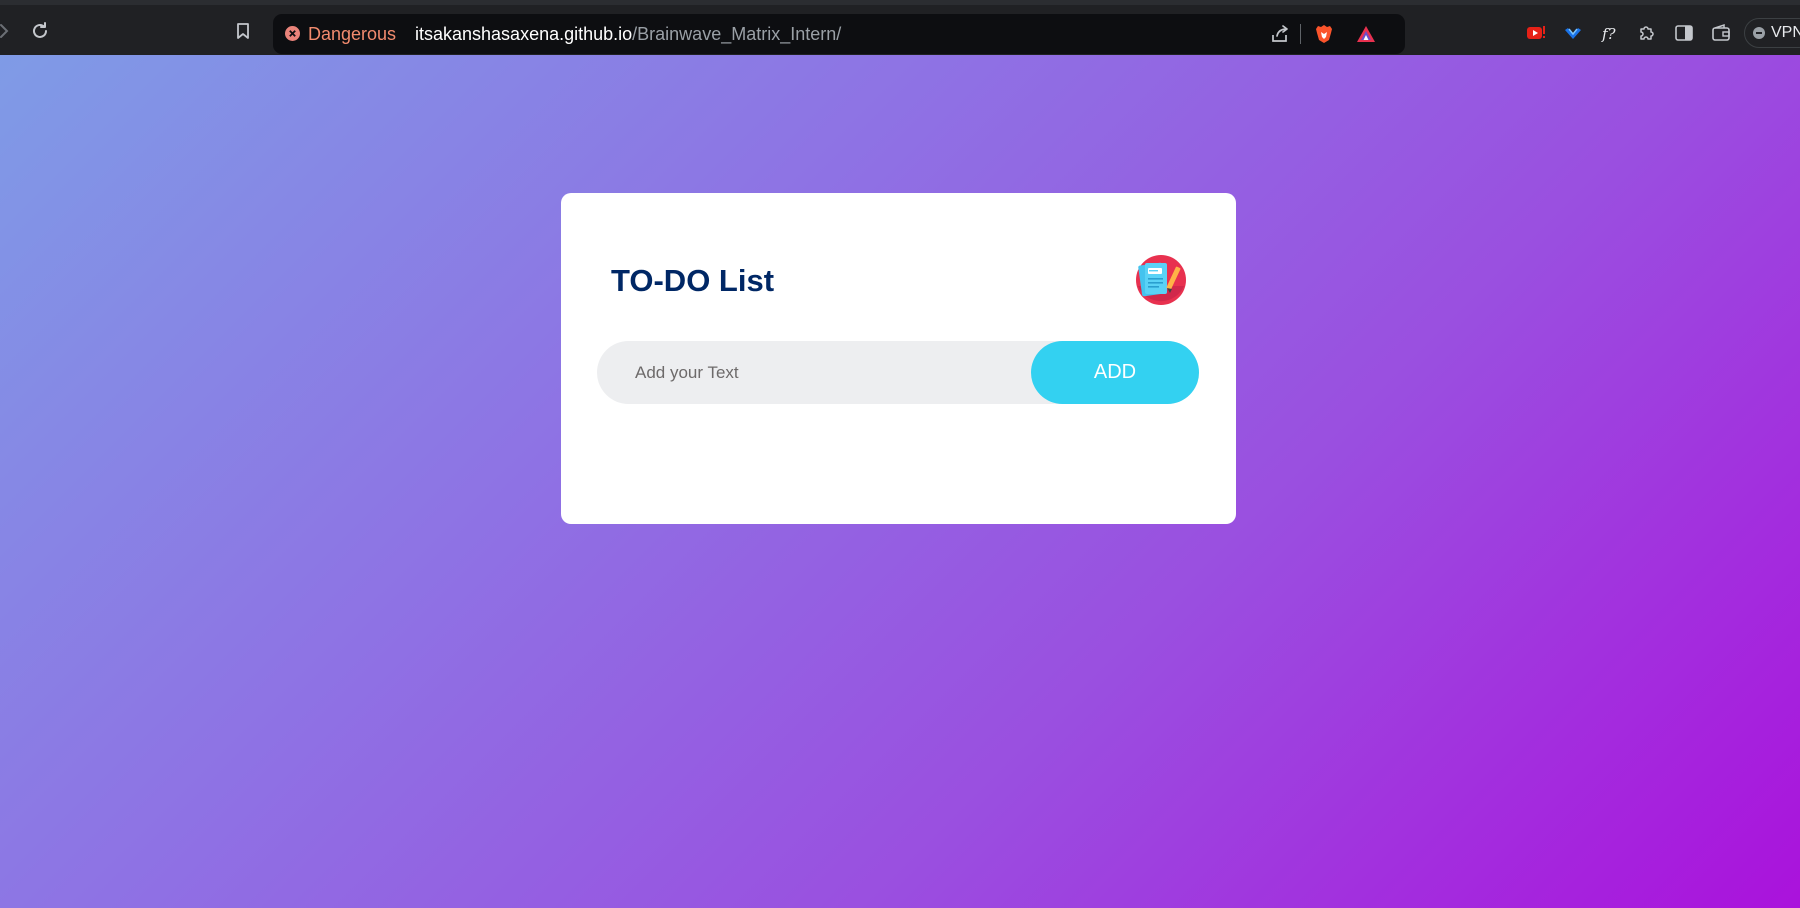  Describe the element at coordinates (292, 33) in the screenshot. I see `danger-icon` at that location.